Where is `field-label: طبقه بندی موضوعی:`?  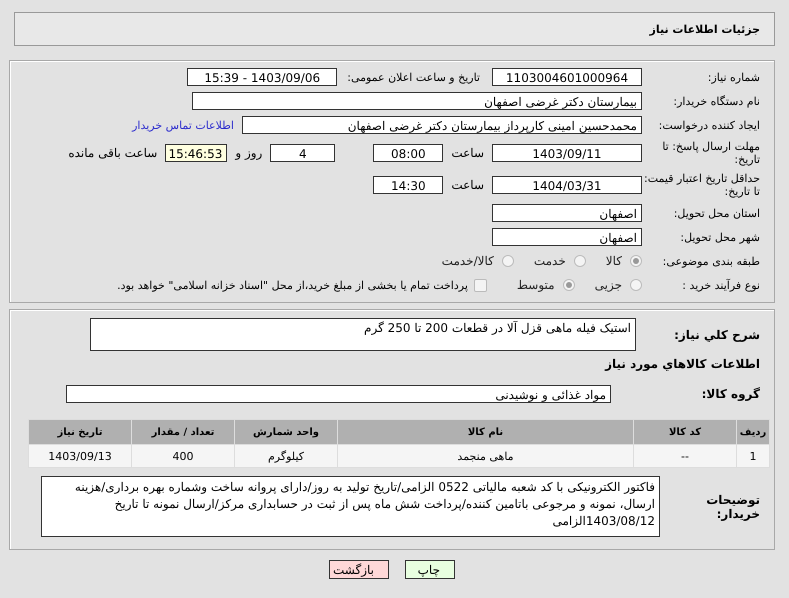
field-label: طبقه بندی موضوعی: is located at coordinates (711, 261).